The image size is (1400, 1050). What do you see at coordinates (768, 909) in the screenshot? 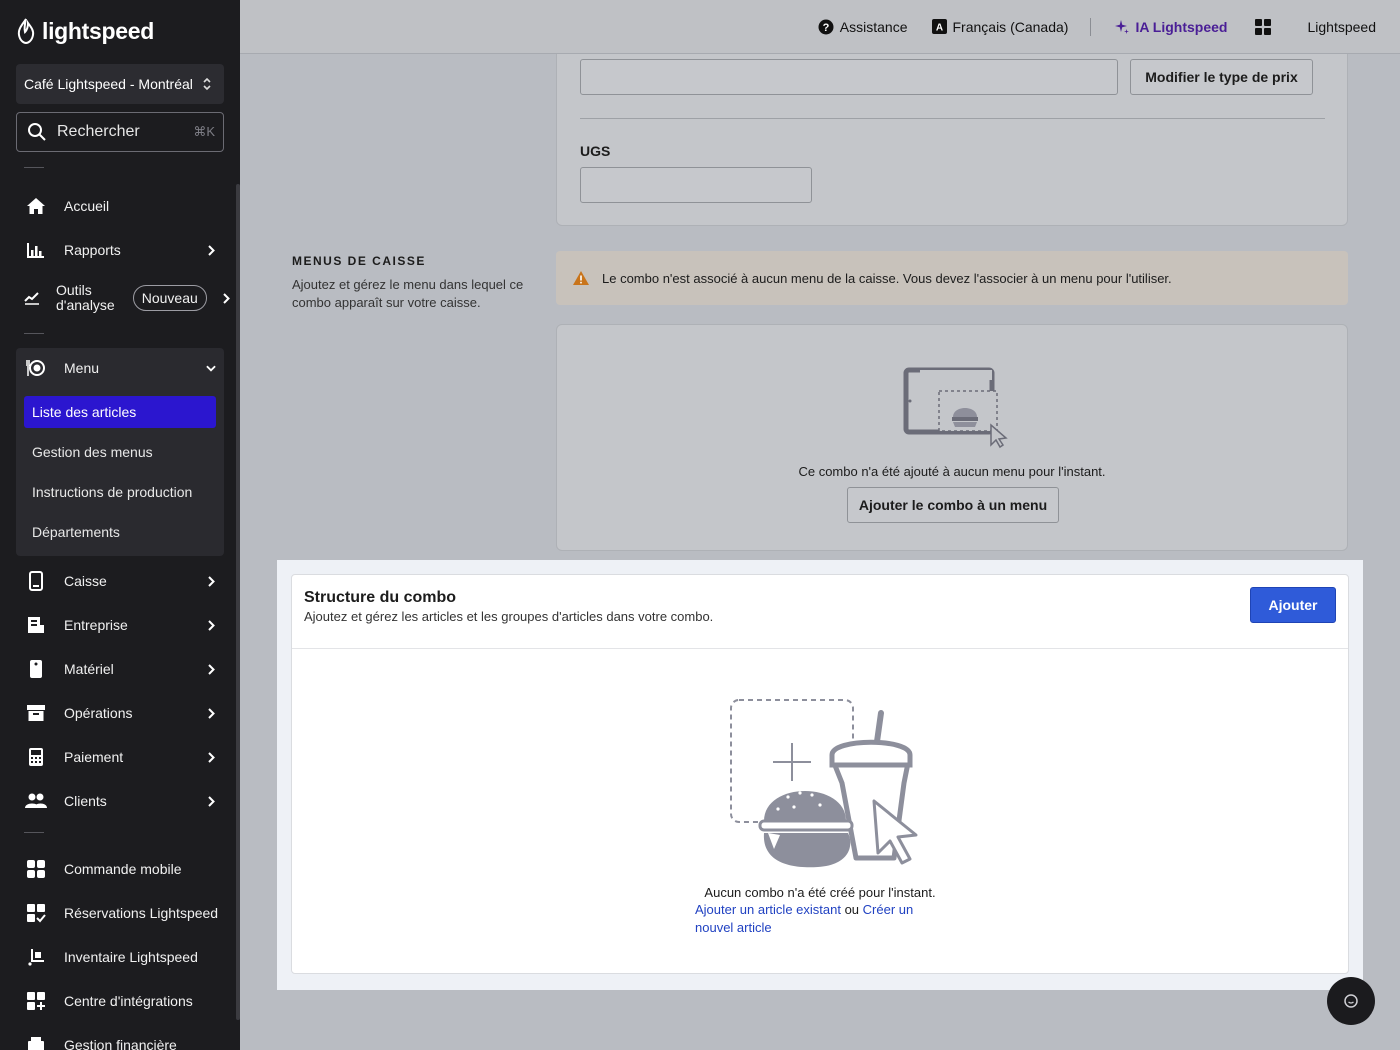
I see `add-existing-article-link: Ajouter un article existant` at bounding box center [768, 909].